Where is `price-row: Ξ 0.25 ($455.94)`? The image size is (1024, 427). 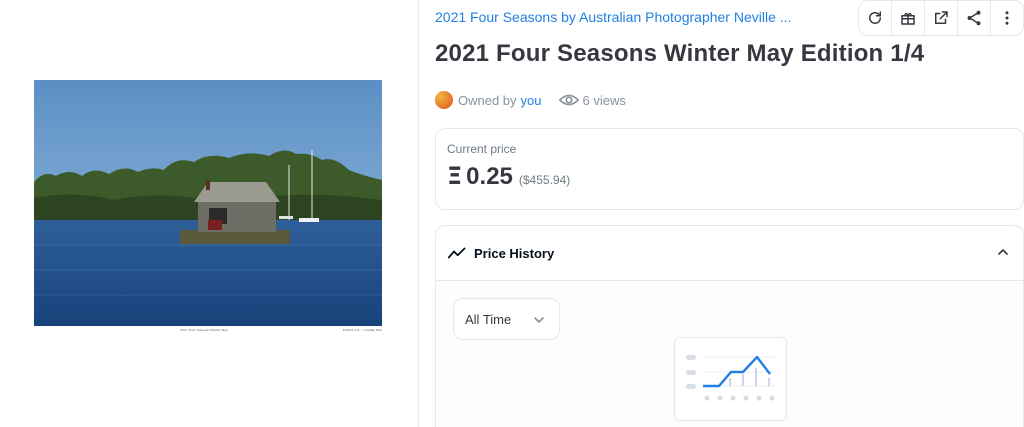
price-row: Ξ 0.25 ($455.94) is located at coordinates (508, 176).